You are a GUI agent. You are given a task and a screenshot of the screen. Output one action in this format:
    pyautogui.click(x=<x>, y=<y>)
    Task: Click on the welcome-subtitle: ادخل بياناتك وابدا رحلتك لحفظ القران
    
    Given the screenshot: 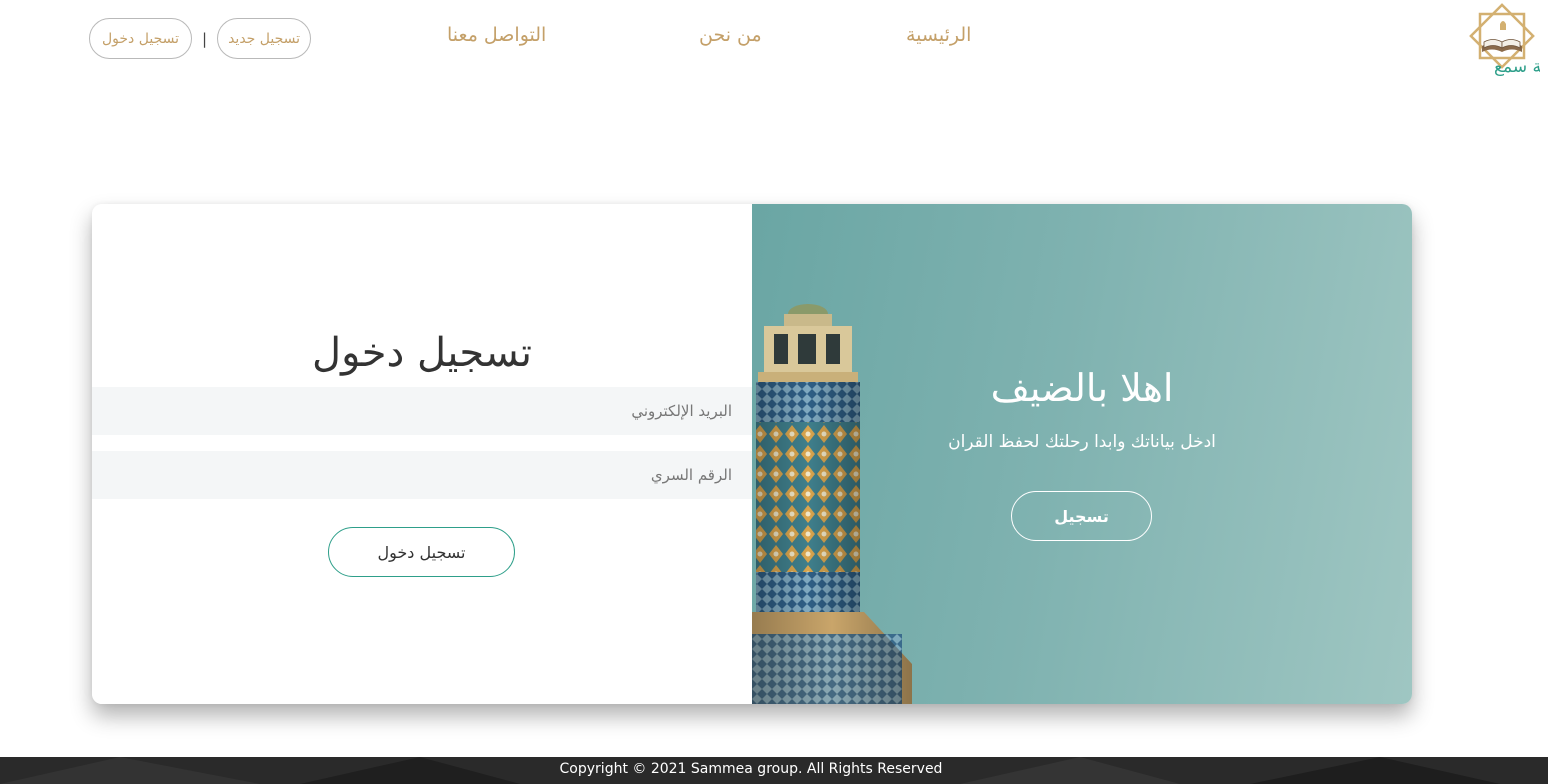 What is the action you would take?
    pyautogui.click(x=1082, y=442)
    